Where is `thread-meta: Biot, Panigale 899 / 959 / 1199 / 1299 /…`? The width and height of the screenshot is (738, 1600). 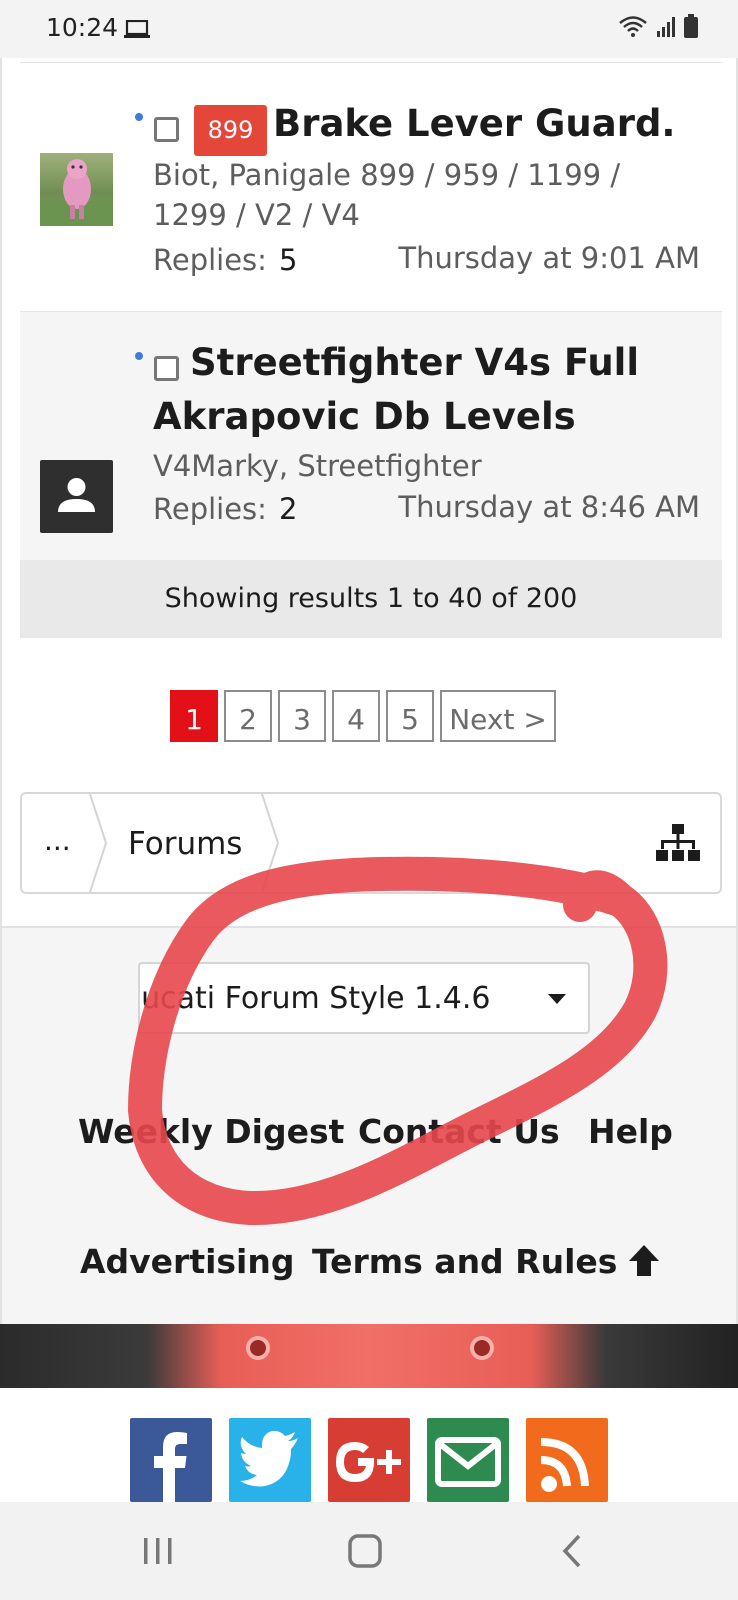
thread-meta: Biot, Panigale 899 / 959 / 1199 / 1299 /… is located at coordinates (413, 195).